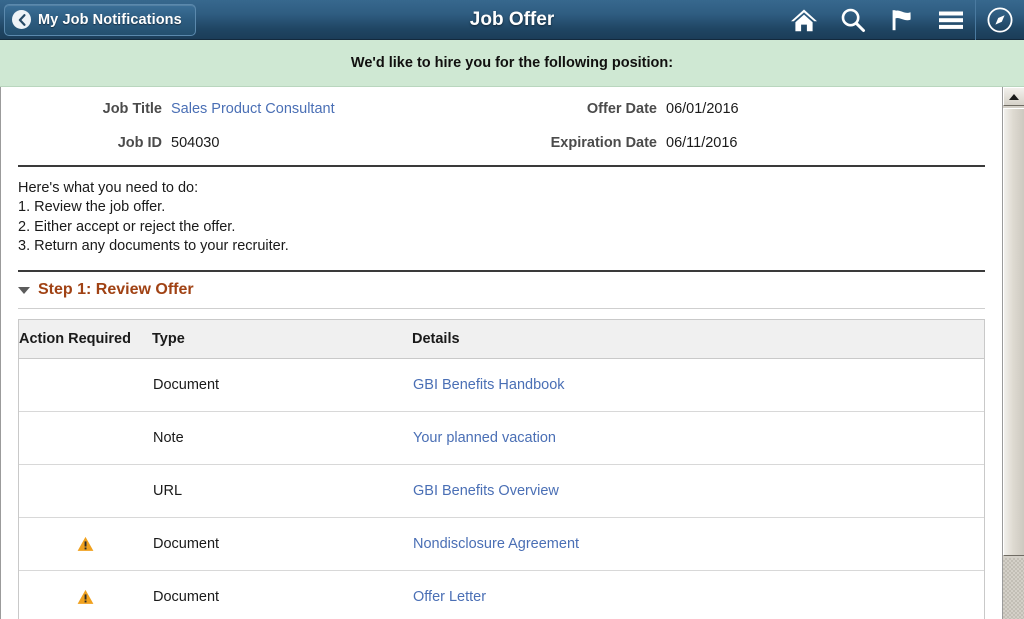 This screenshot has width=1024, height=619. I want to click on top-bar-icon-group, so click(901, 20).